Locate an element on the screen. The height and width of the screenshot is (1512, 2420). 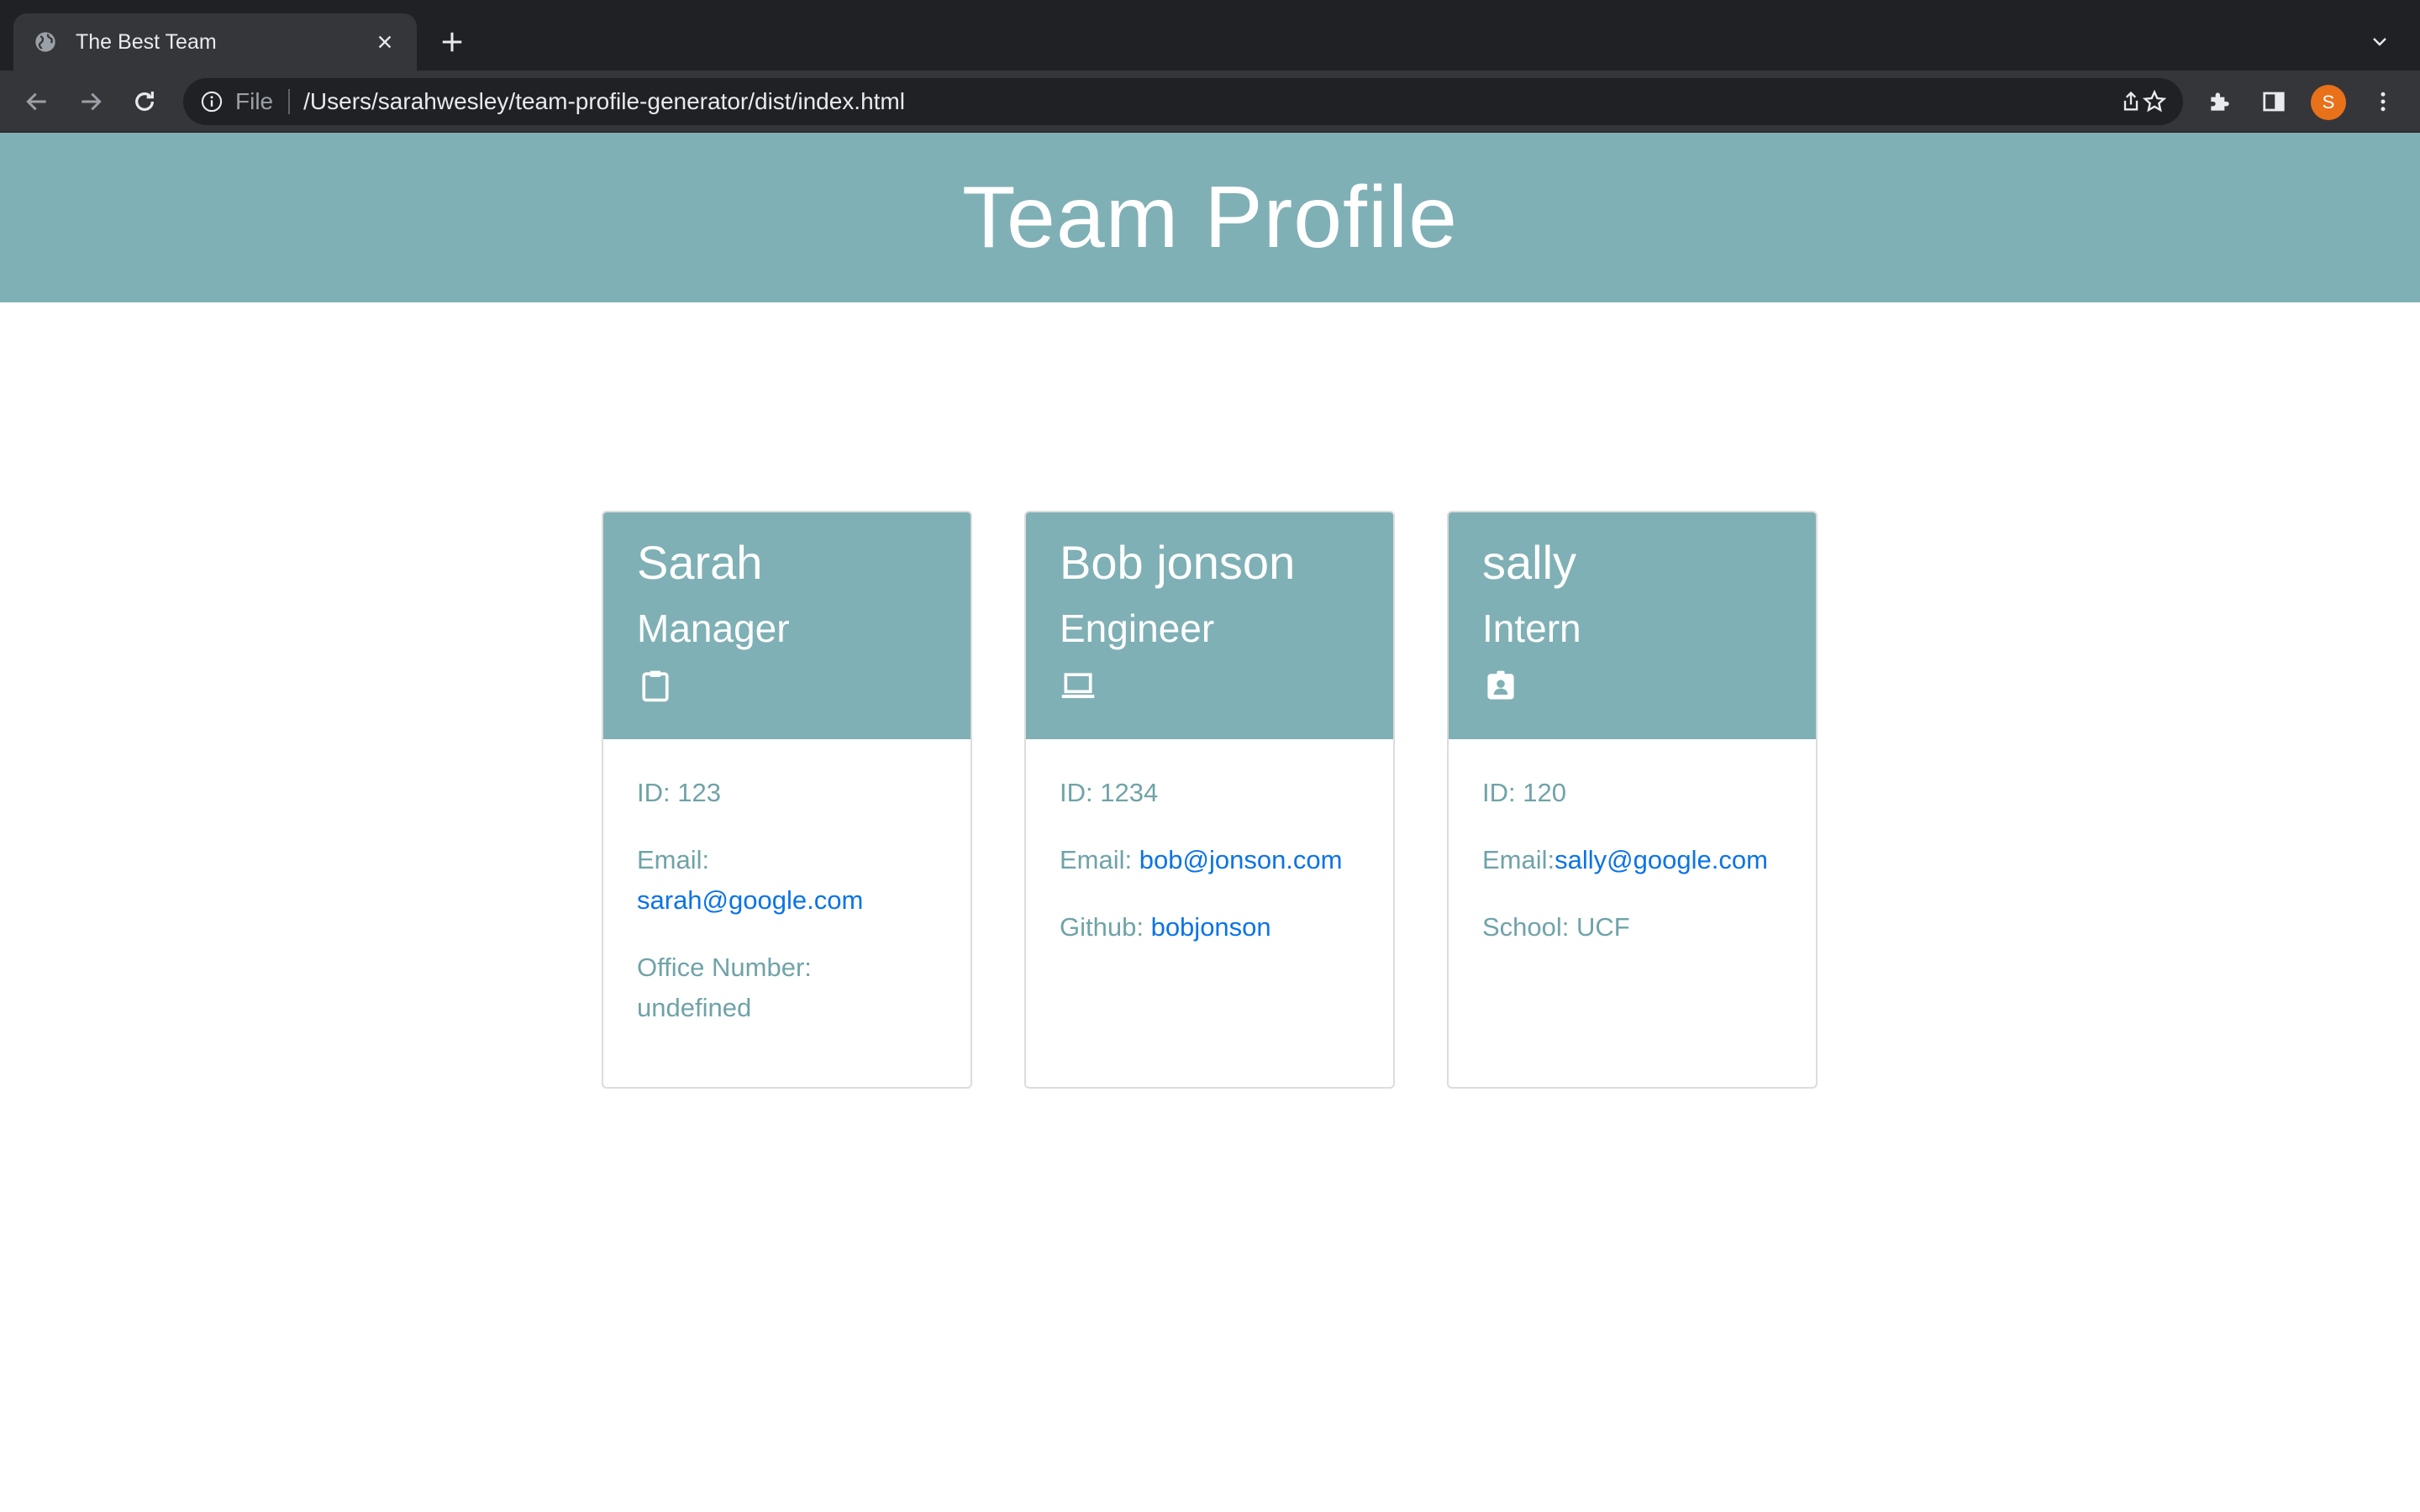
arrow-right-icon is located at coordinates (92, 101).